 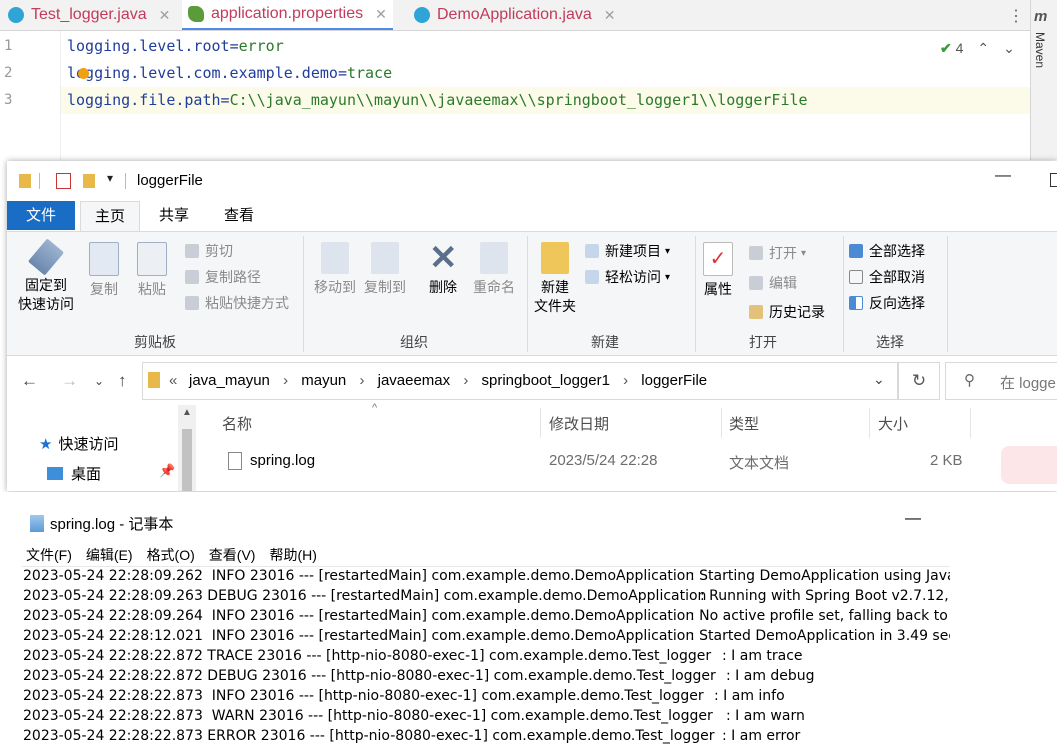 What do you see at coordinates (744, 423) in the screenshot?
I see `column-header-type: 类型` at bounding box center [744, 423].